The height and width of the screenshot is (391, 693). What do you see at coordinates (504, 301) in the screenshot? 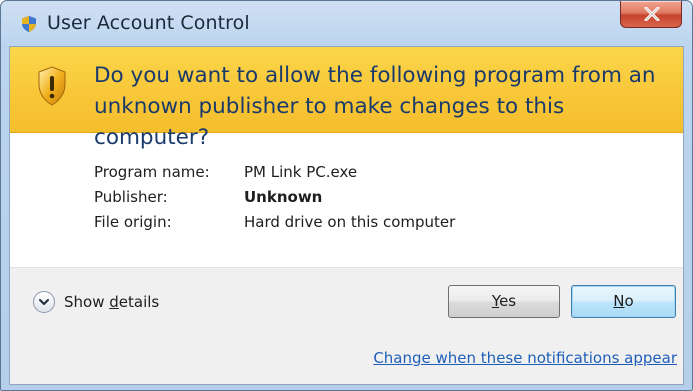
I see `yes-button: Yes` at bounding box center [504, 301].